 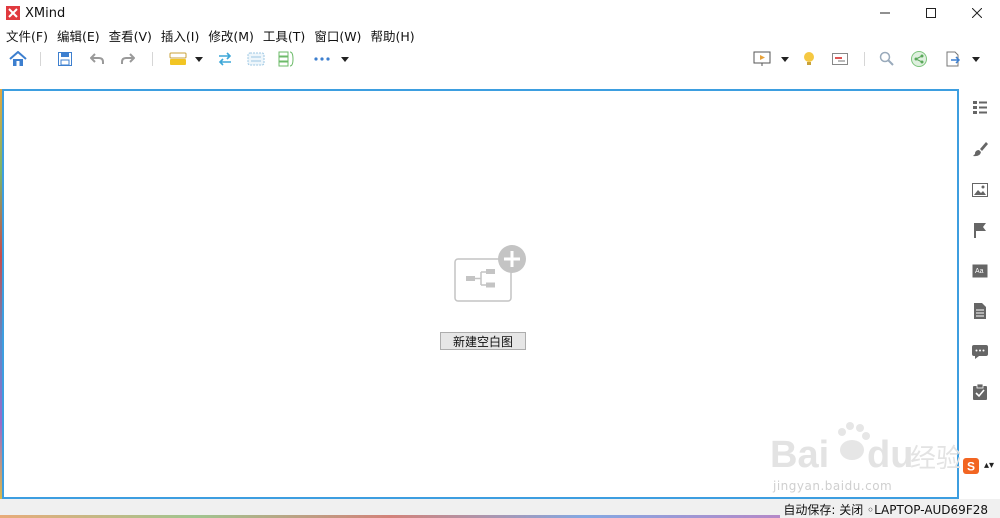 I want to click on share-icon, so click(x=919, y=59).